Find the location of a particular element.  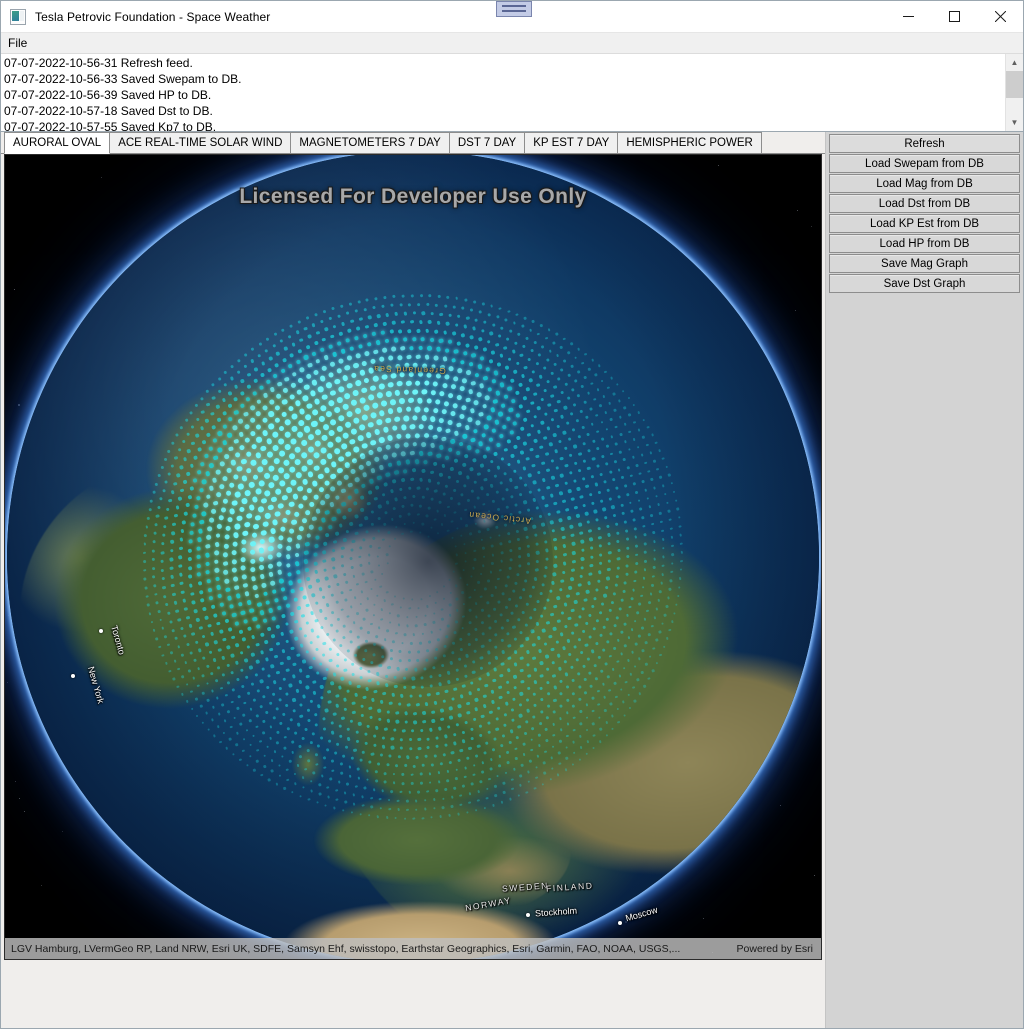

app-icon is located at coordinates (18, 16).